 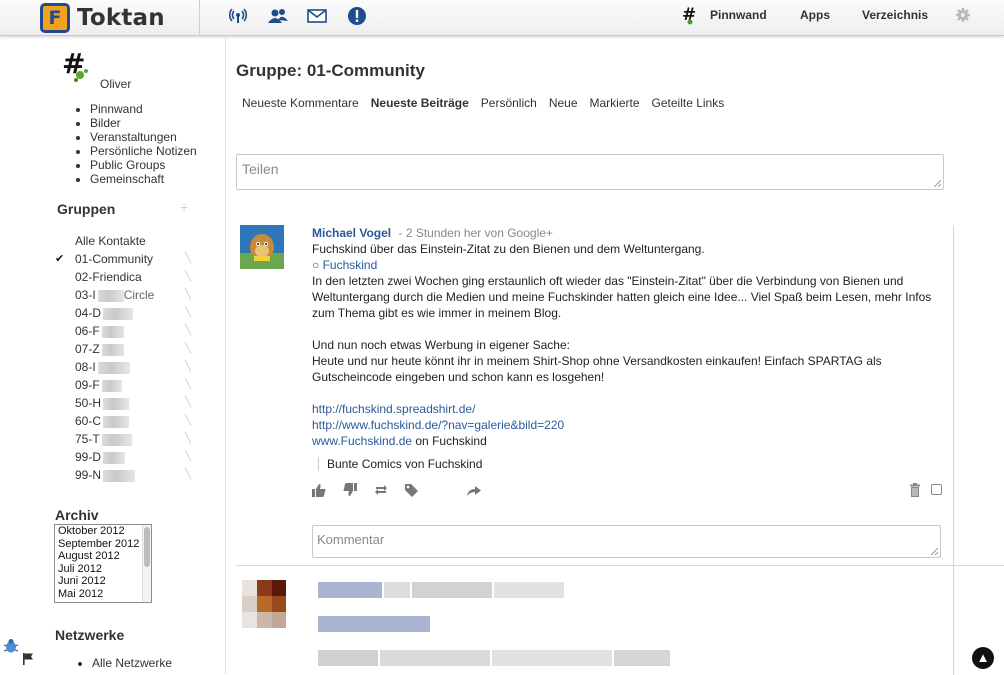 I want to click on network-icon, so click(x=238, y=16).